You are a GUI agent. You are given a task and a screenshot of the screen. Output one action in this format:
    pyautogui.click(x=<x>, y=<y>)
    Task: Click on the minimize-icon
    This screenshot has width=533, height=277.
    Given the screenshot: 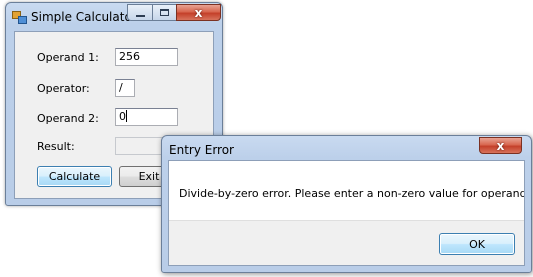 What is the action you would take?
    pyautogui.click(x=140, y=16)
    